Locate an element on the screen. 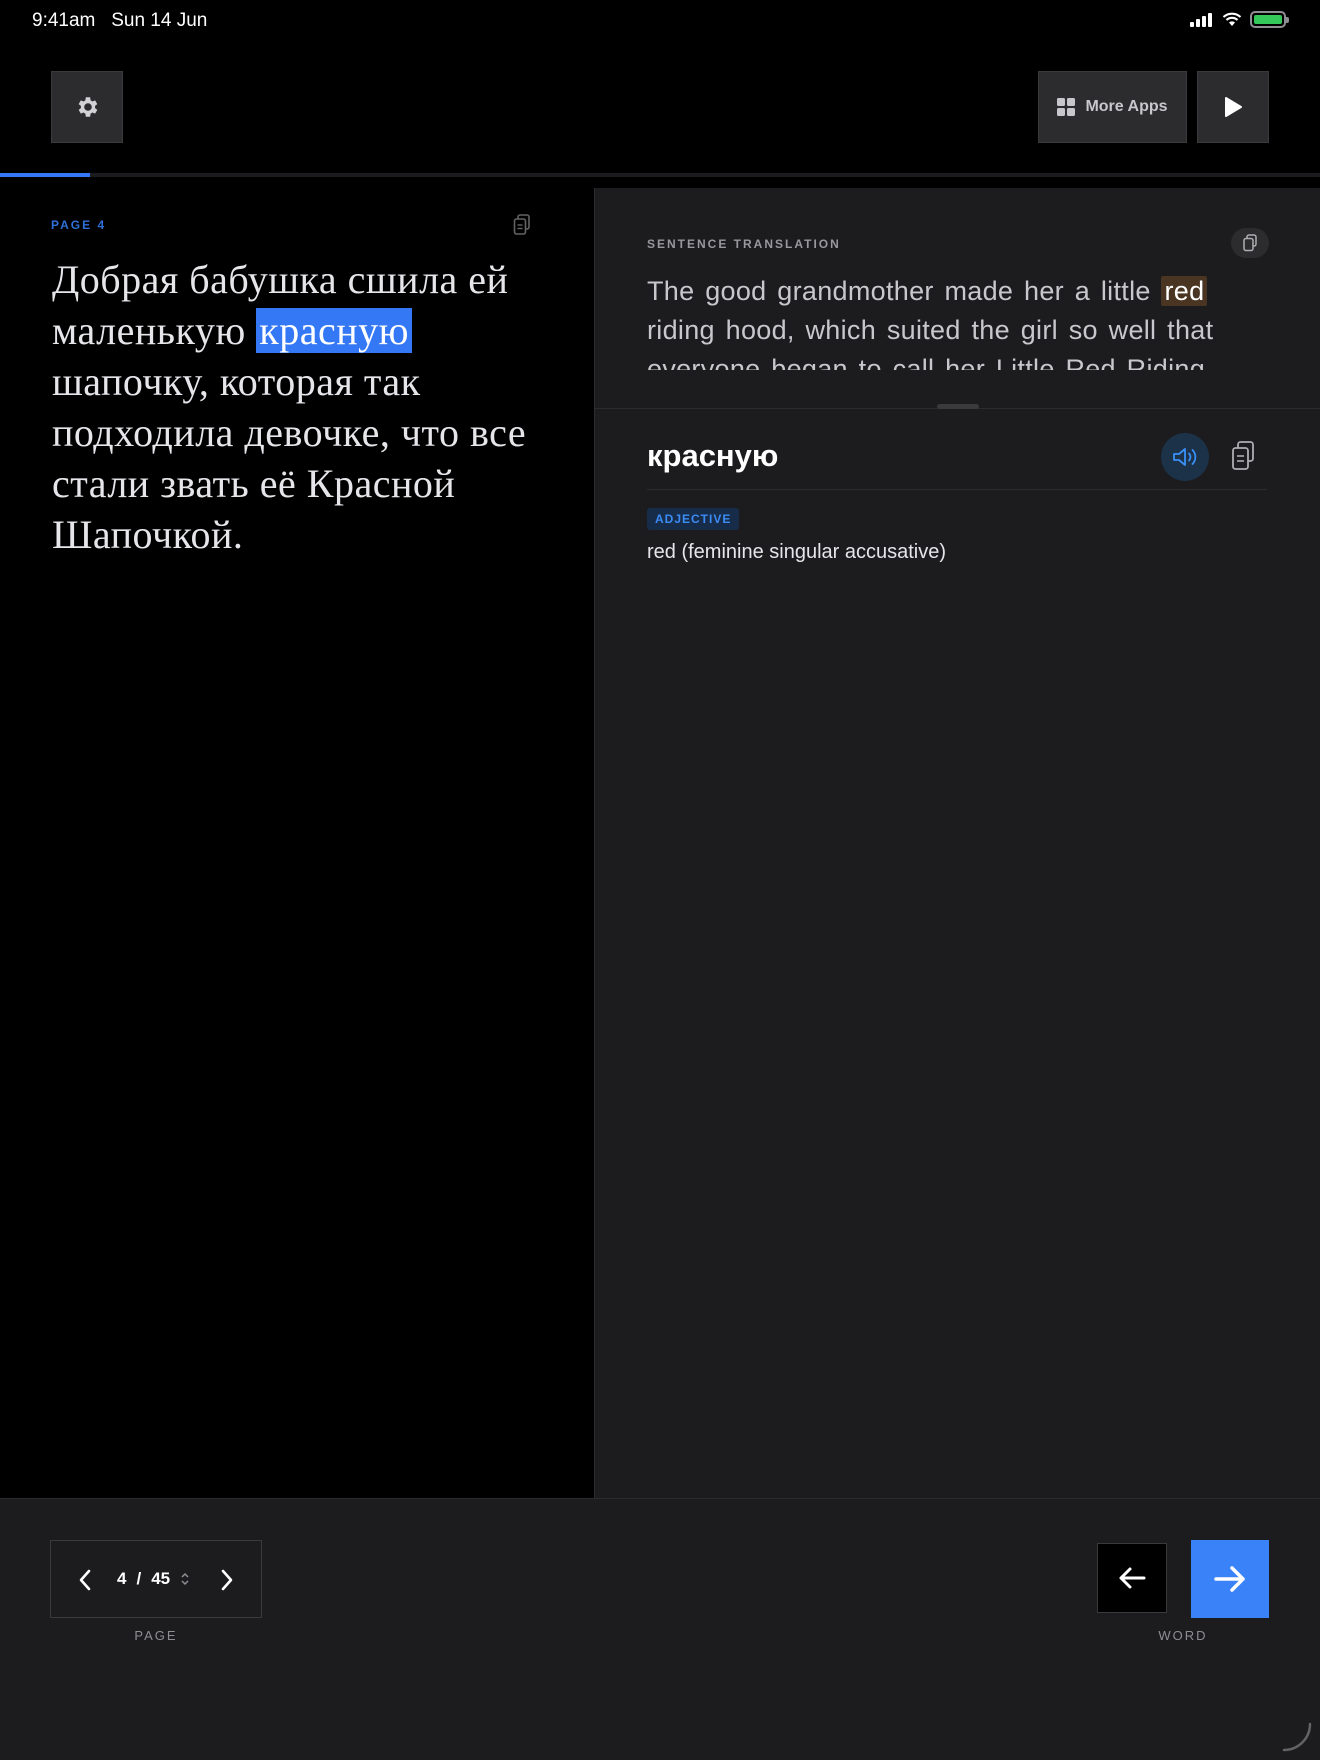  status-date: Sun 14 Jun is located at coordinates (159, 20).